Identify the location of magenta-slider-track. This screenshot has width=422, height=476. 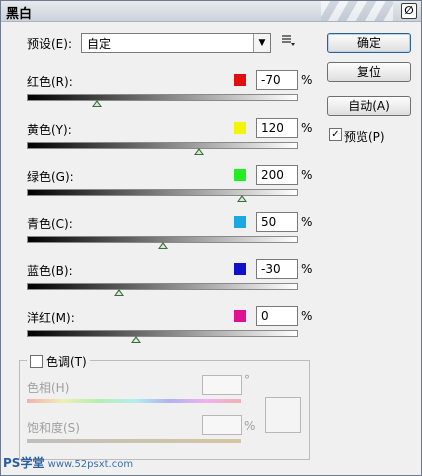
(162, 333).